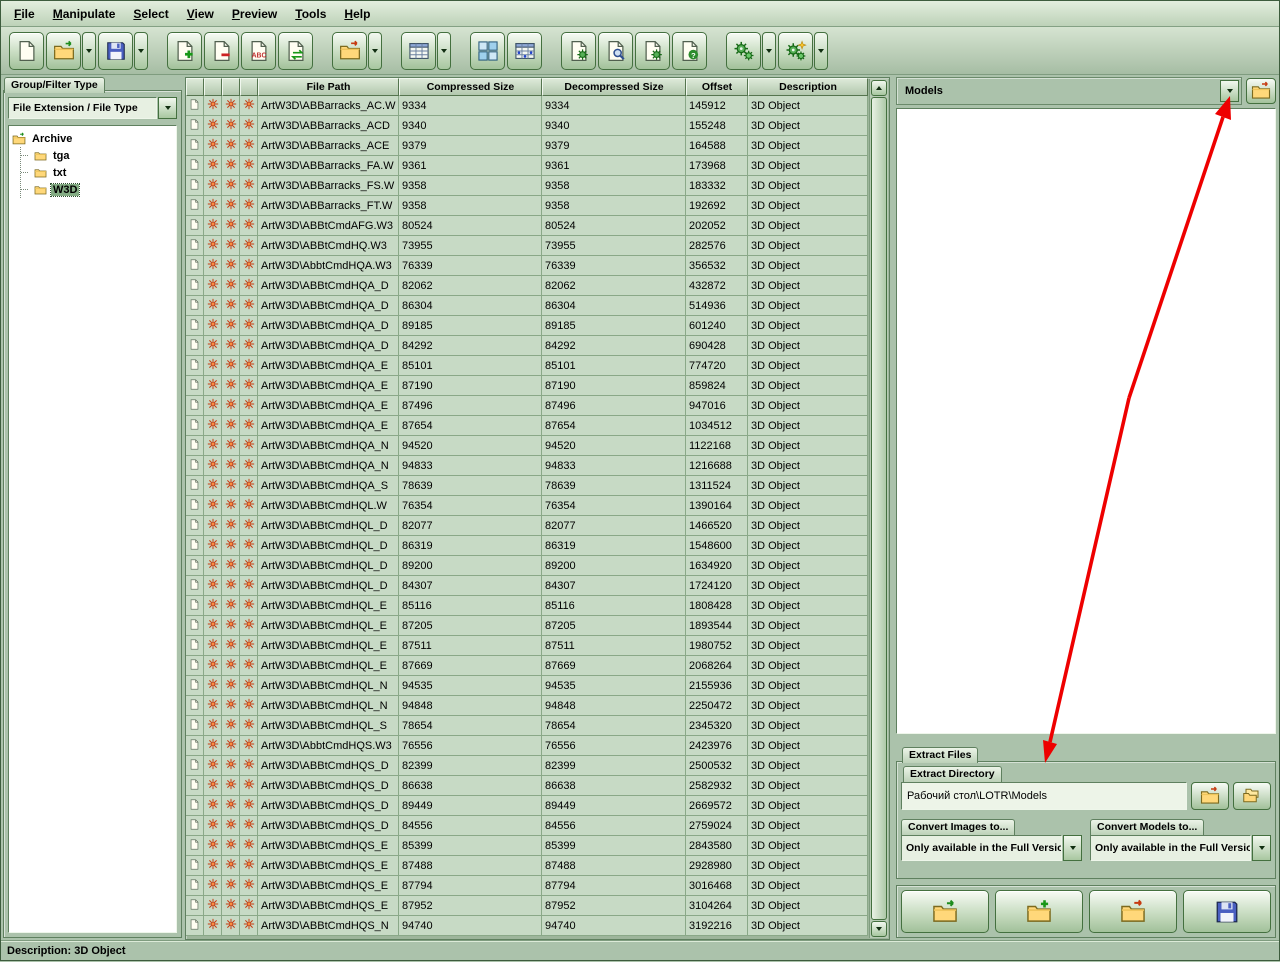  Describe the element at coordinates (184, 50) in the screenshot. I see `add-file-button` at that location.